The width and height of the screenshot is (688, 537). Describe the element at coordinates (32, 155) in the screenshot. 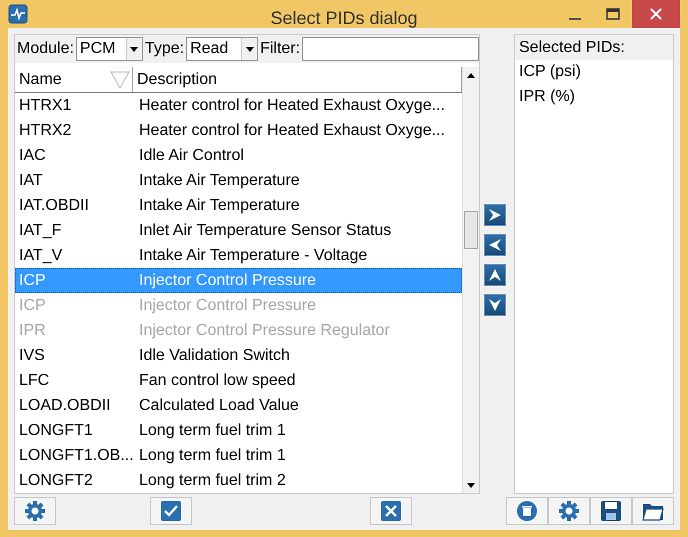

I see `table-cell-text: IAC` at that location.